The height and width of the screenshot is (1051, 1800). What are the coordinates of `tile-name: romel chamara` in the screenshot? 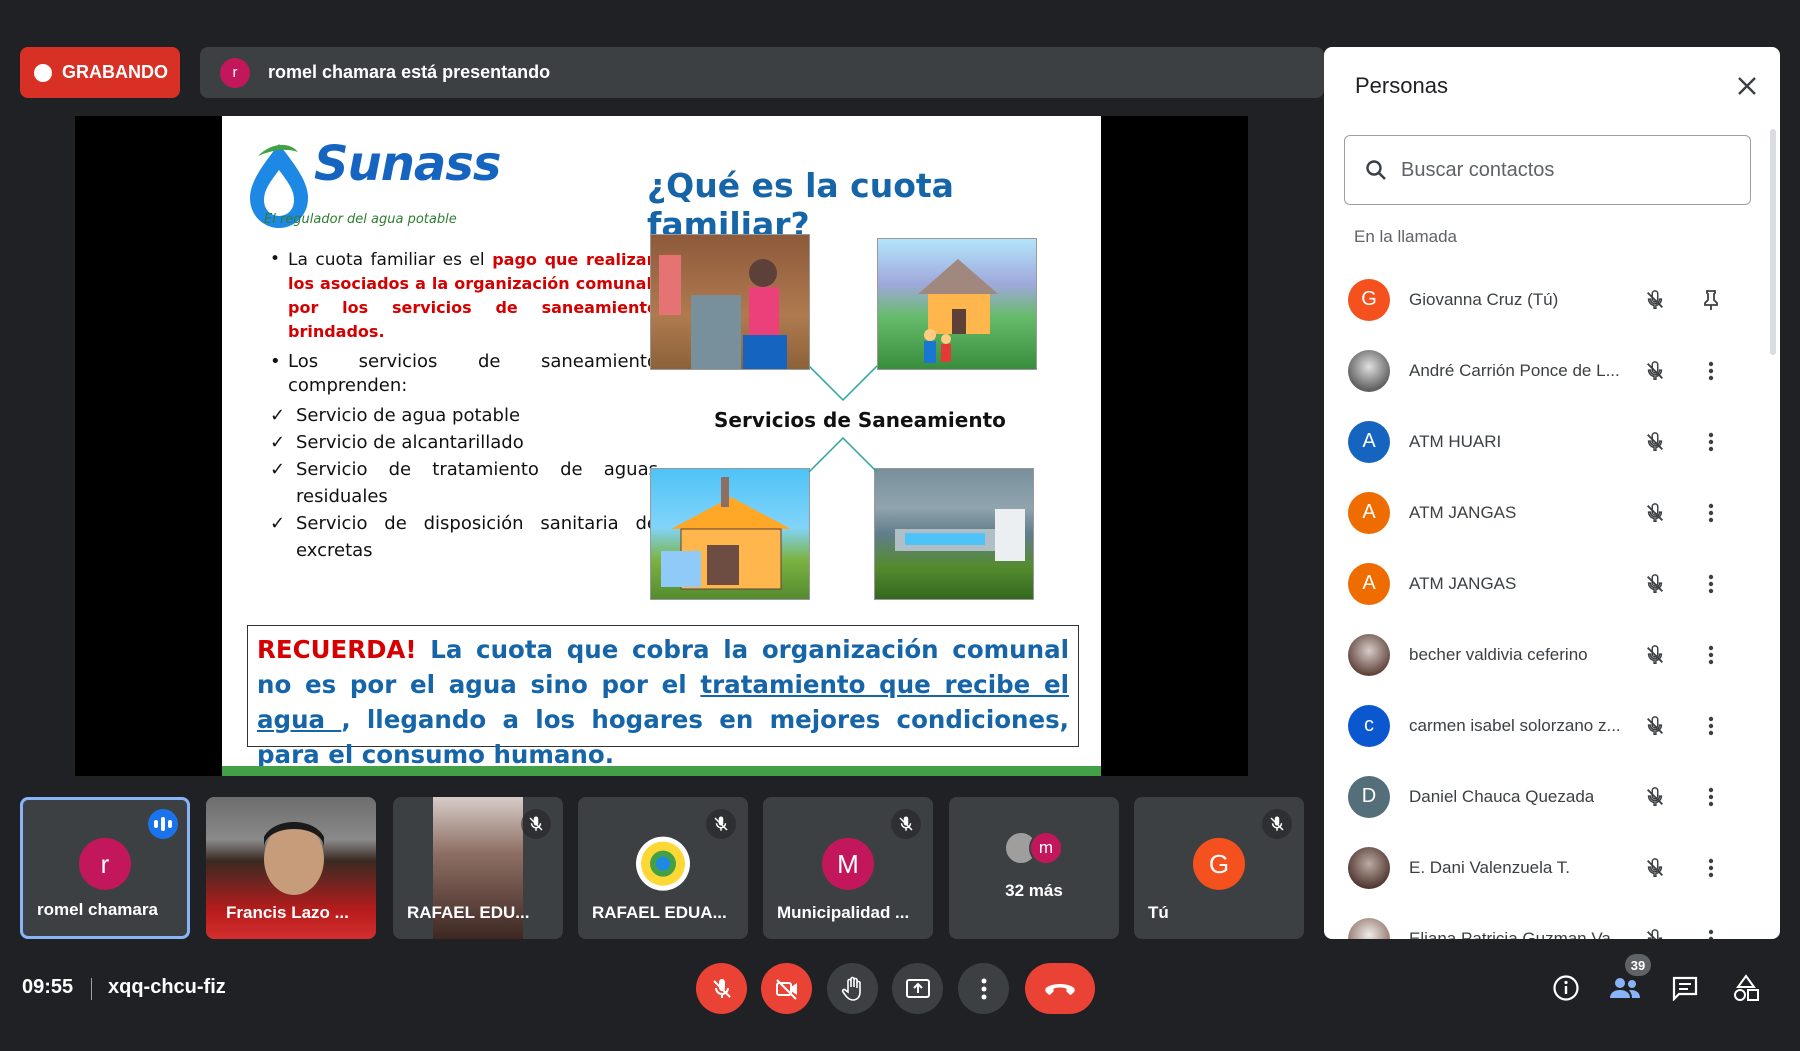 It's located at (97, 909).